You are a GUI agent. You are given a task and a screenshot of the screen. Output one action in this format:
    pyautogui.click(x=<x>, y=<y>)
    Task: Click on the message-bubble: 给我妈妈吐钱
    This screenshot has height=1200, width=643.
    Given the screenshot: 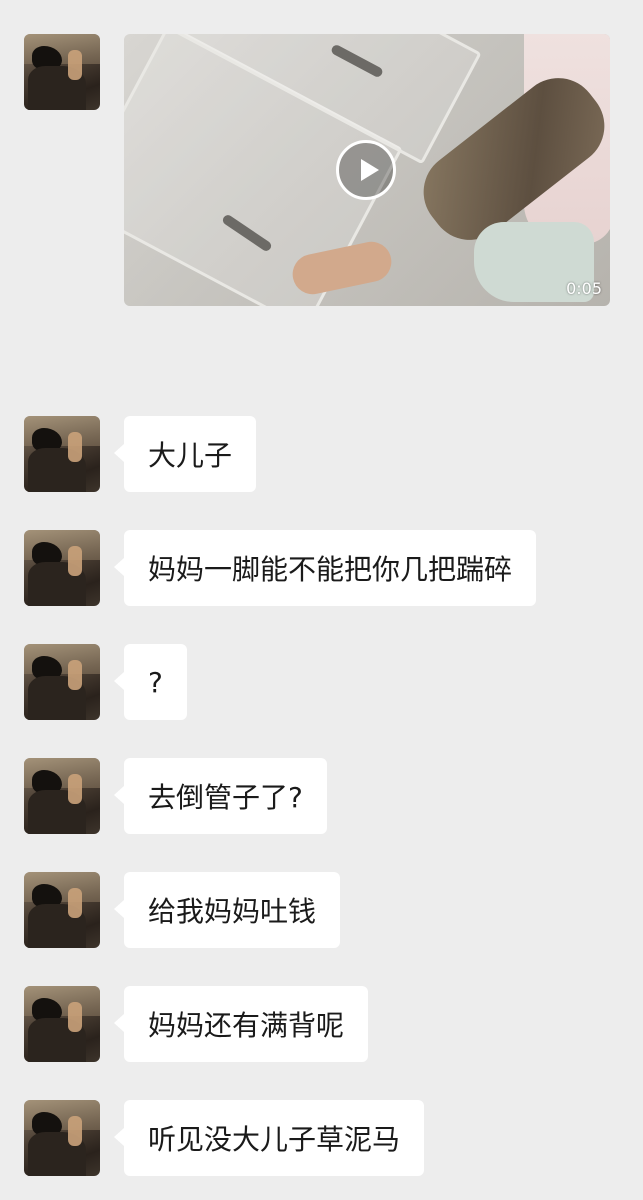 What is the action you would take?
    pyautogui.click(x=227, y=910)
    